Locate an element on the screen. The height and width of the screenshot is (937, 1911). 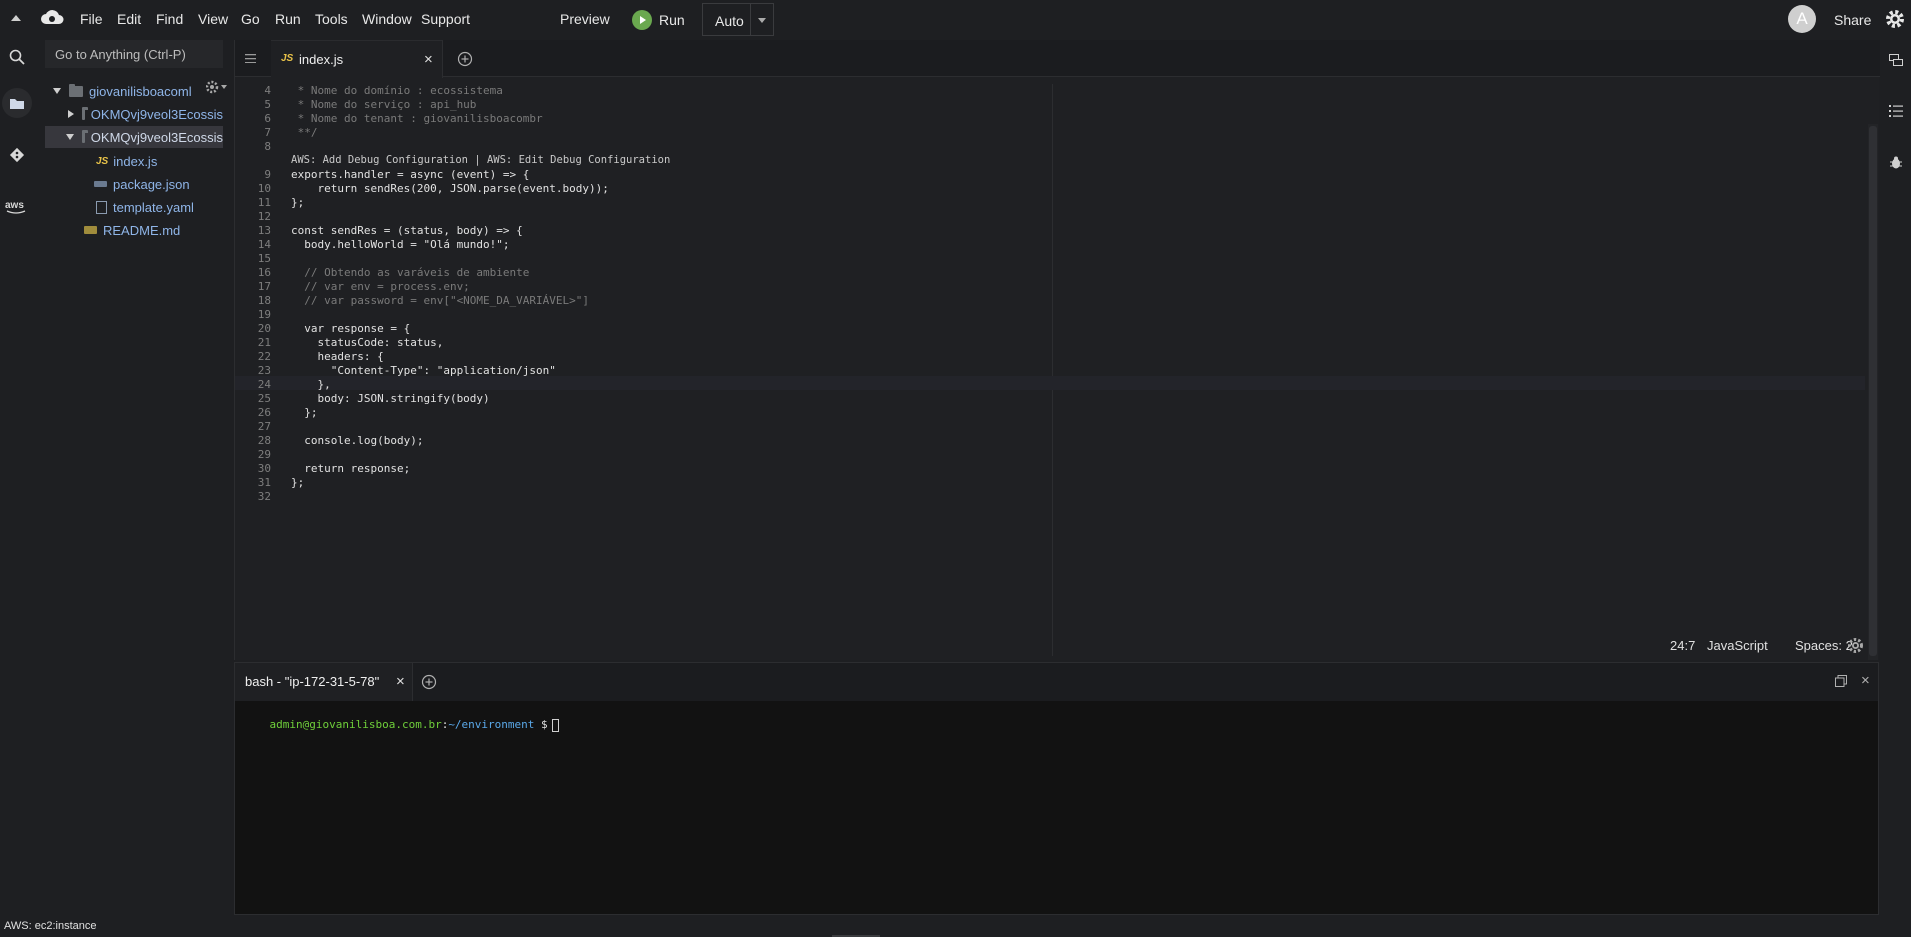
code-line-text: console.log(body); is located at coordinates (357, 440).